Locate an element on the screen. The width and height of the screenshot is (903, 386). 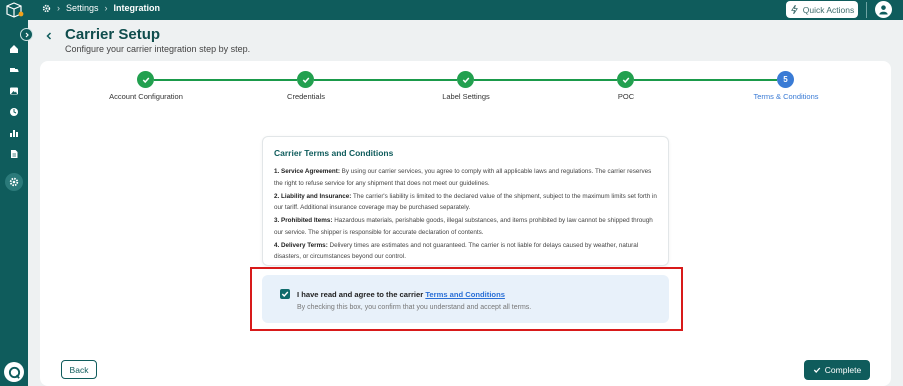
back-button: Back is located at coordinates (79, 369).